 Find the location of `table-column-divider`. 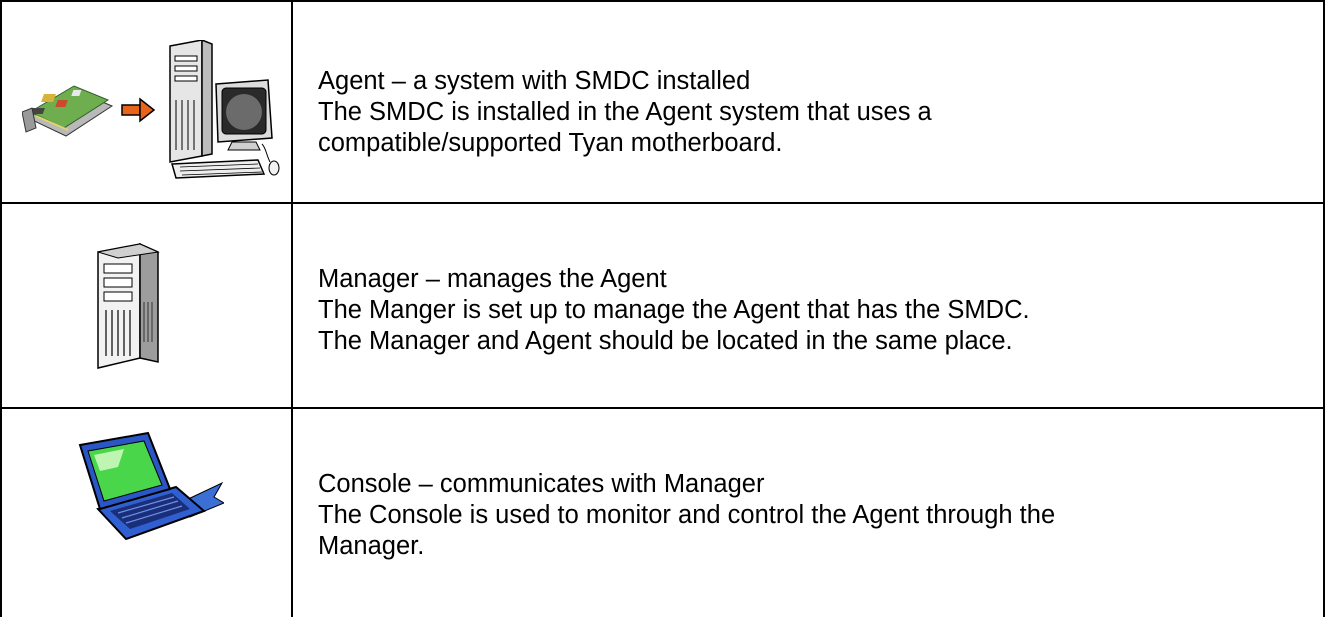

table-column-divider is located at coordinates (292, 308).